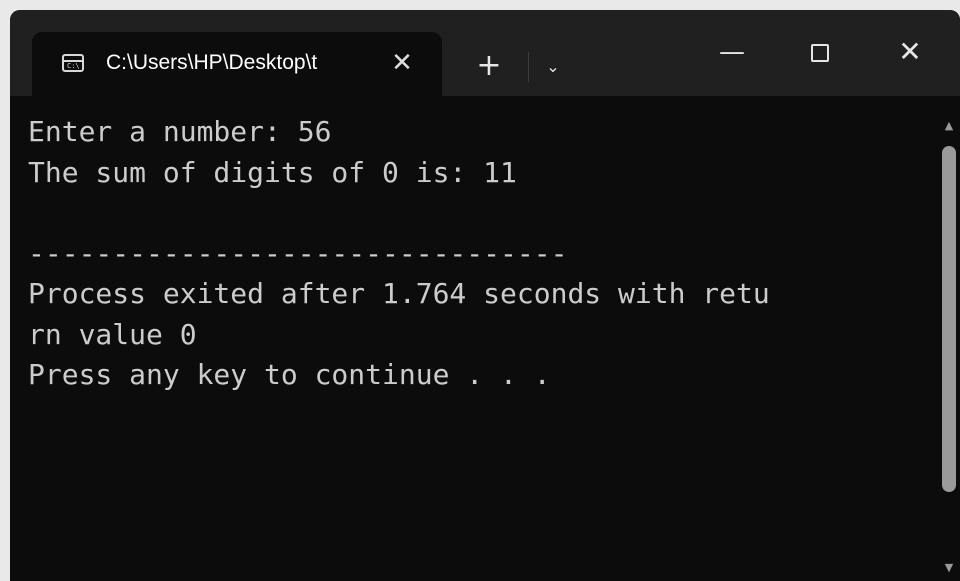 Image resolution: width=960 pixels, height=581 pixels. I want to click on titlebar-divider, so click(528, 67).